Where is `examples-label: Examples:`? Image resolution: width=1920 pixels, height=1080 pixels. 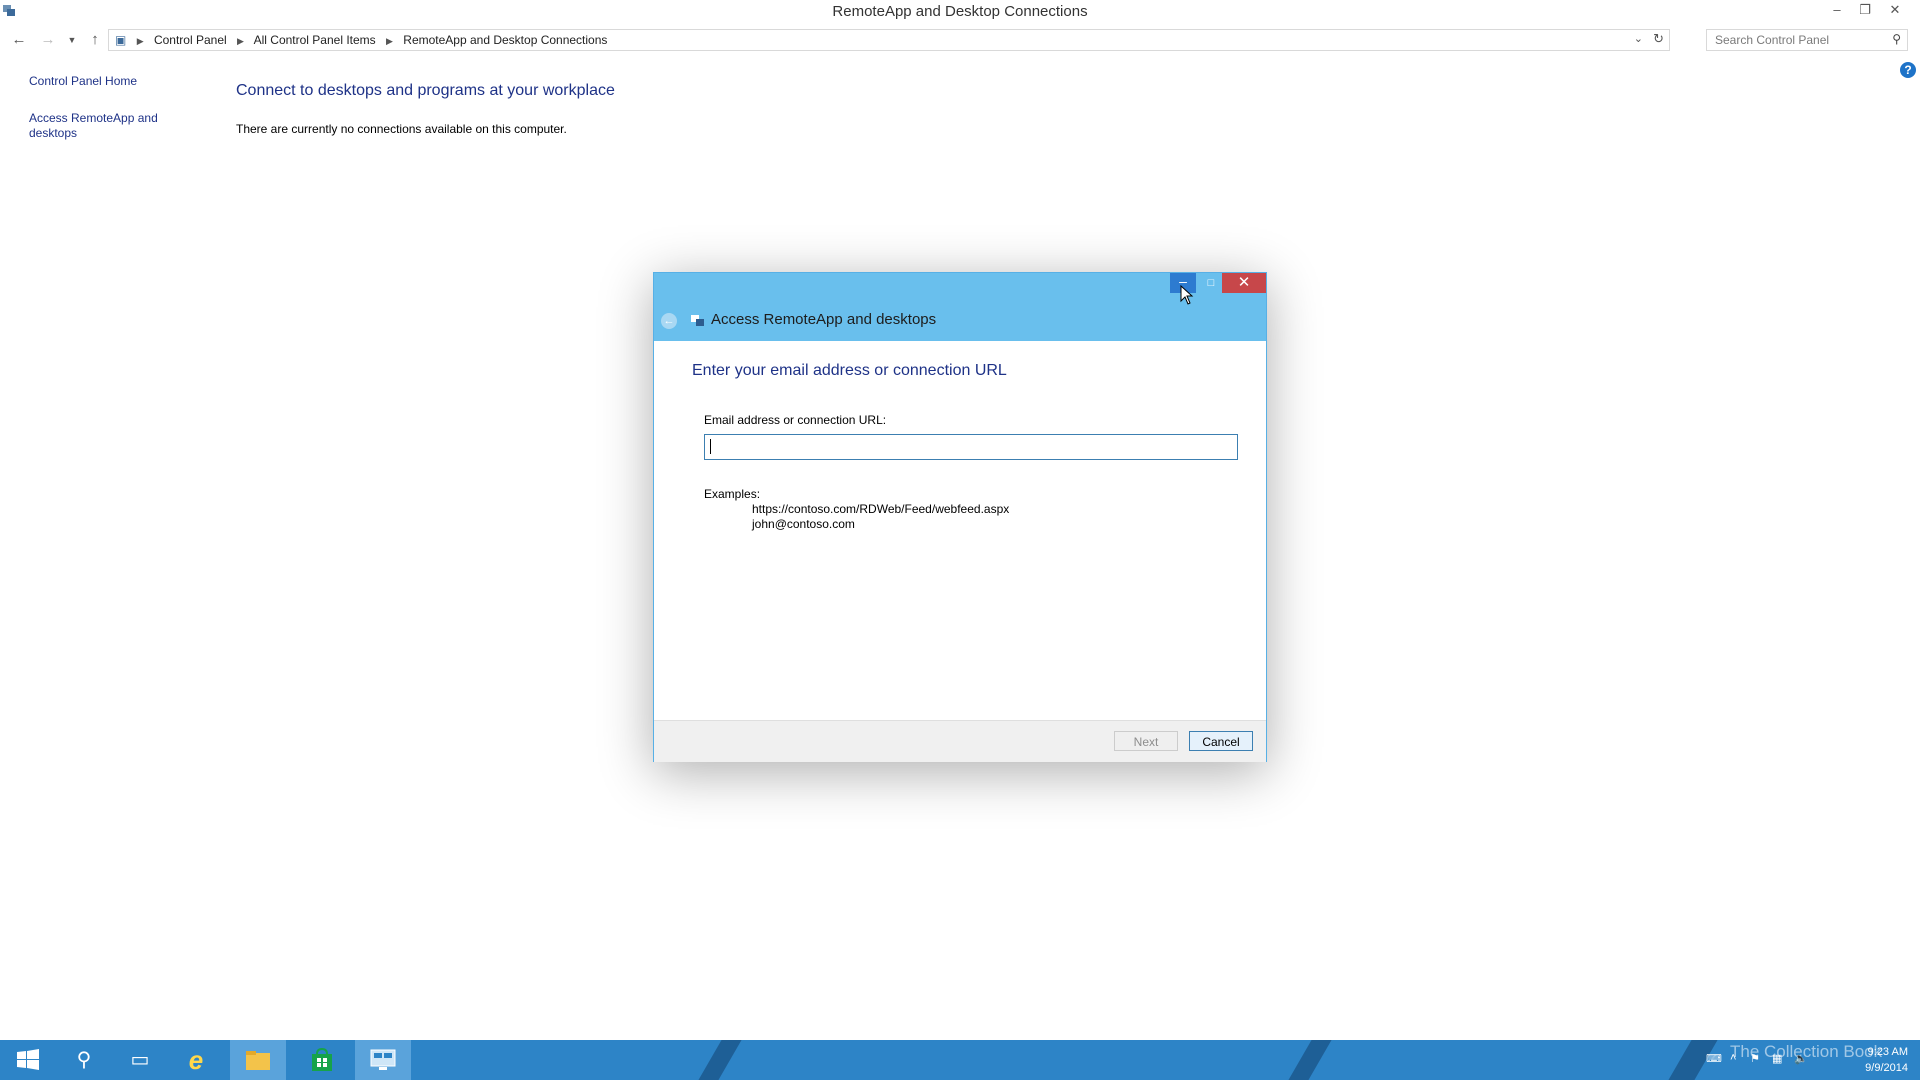
examples-label: Examples: is located at coordinates (732, 494).